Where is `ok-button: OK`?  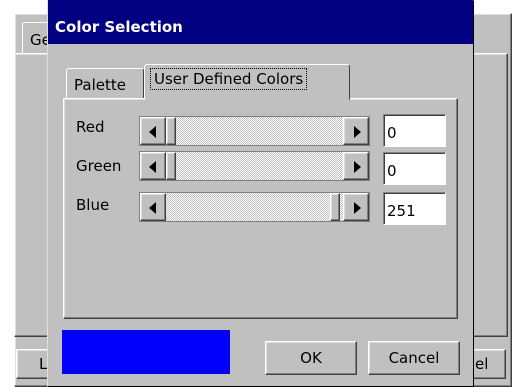 ok-button: OK is located at coordinates (311, 358).